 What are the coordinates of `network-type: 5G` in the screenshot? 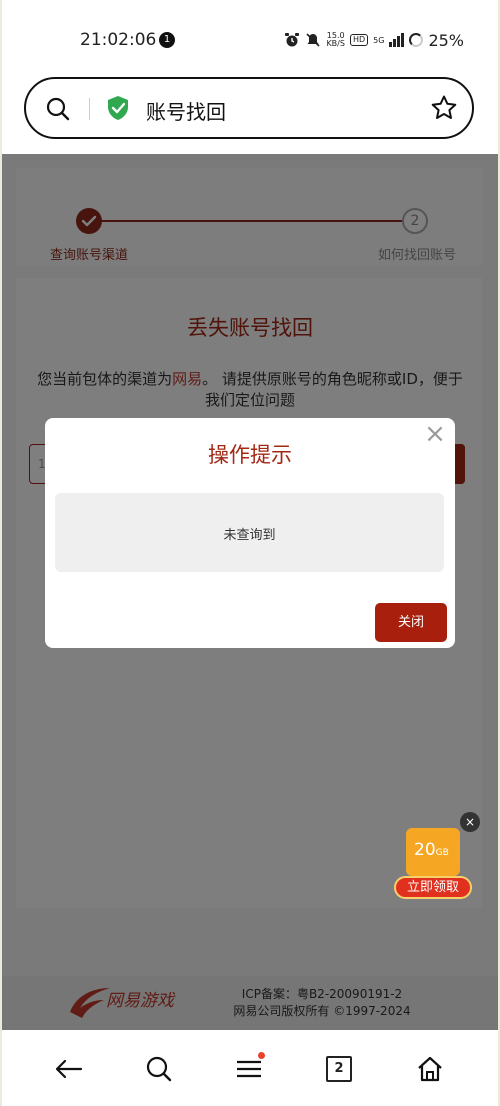 It's located at (379, 40).